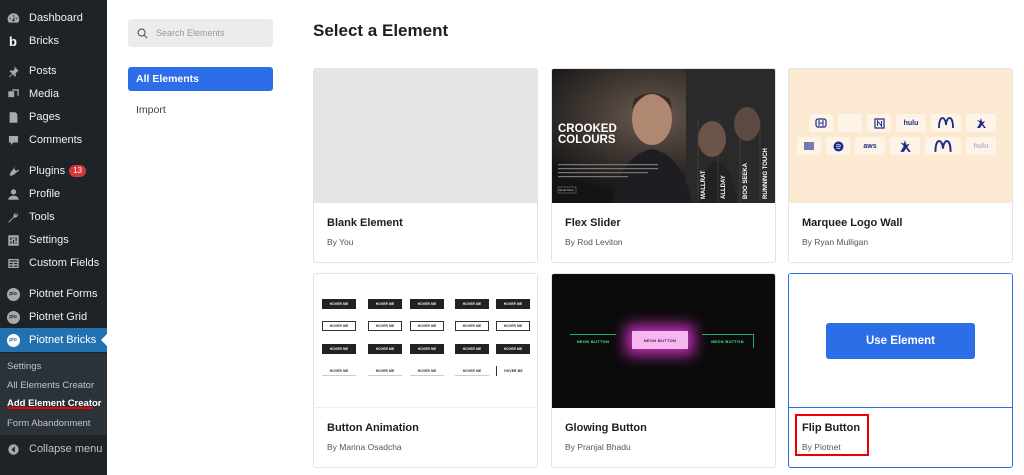 This screenshot has height=475, width=1024. What do you see at coordinates (44, 41) in the screenshot?
I see `sidebar-item-label: Bricks` at bounding box center [44, 41].